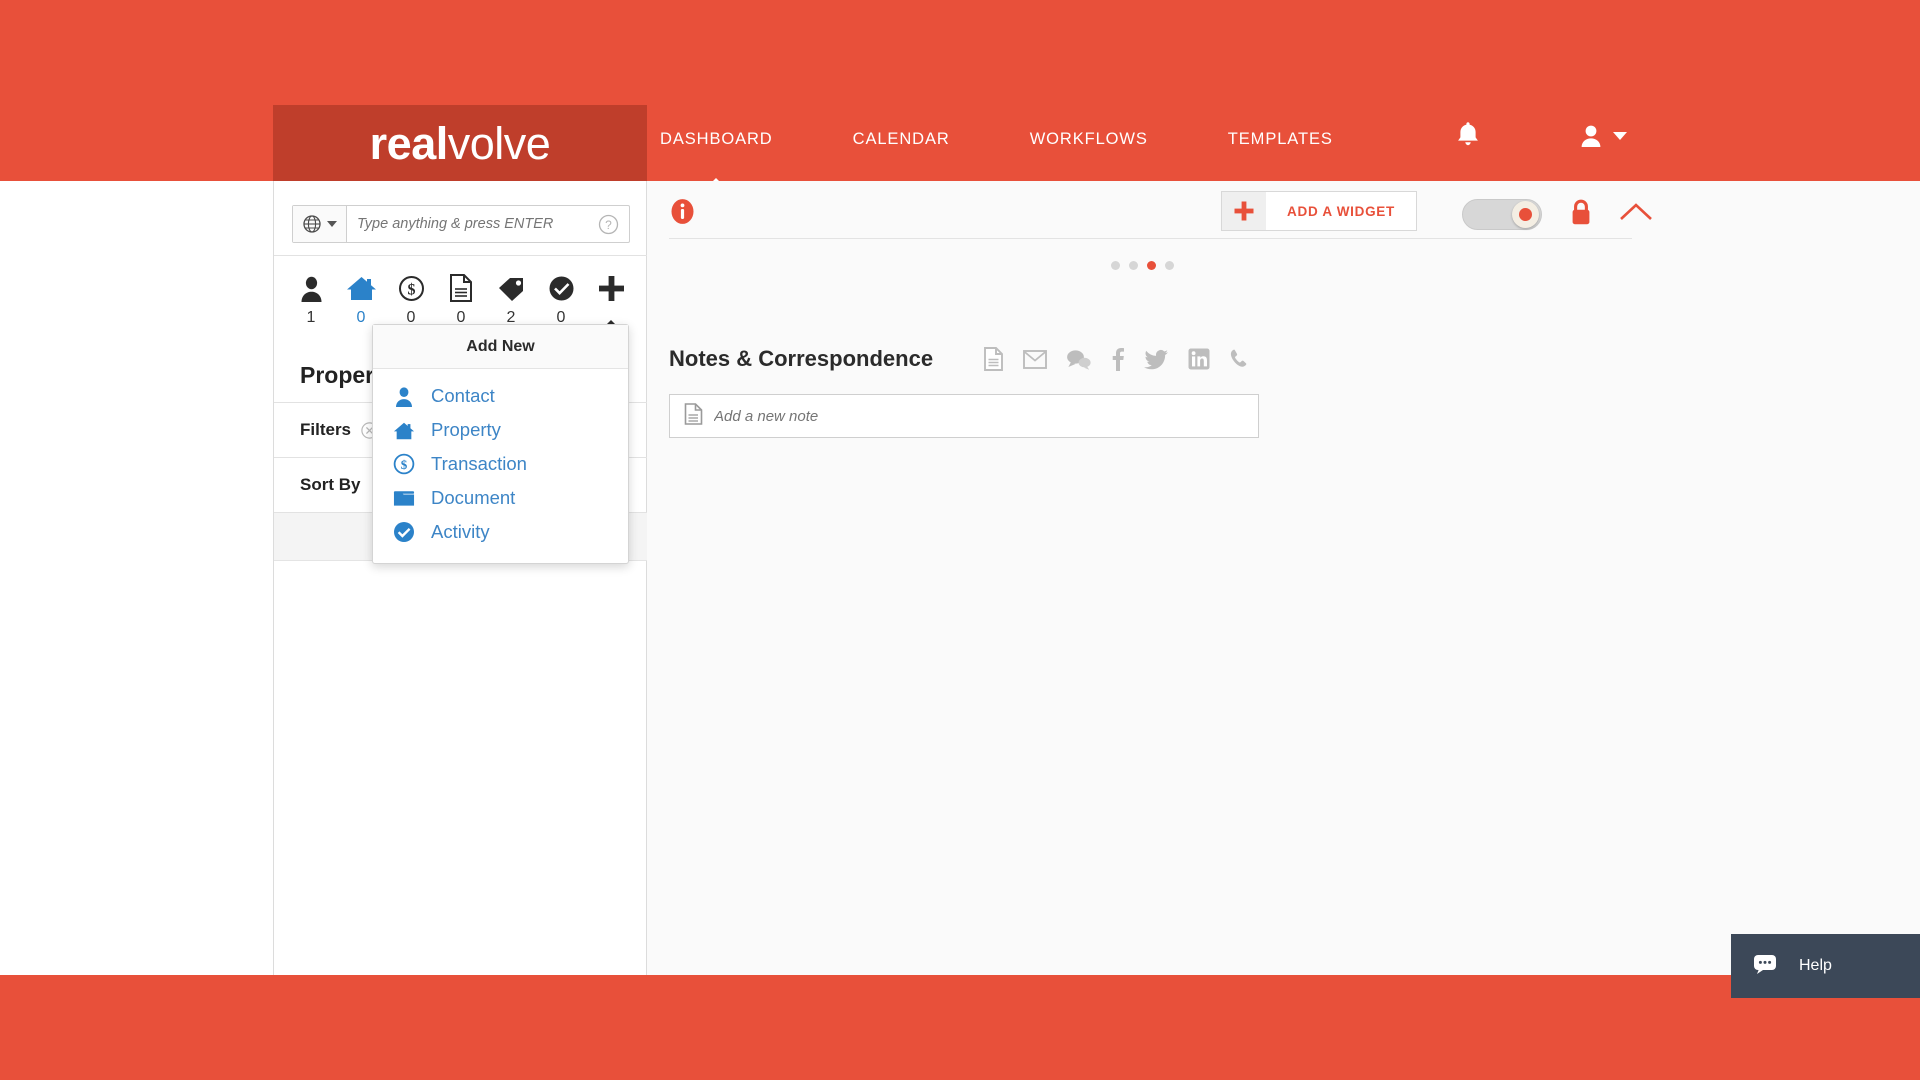 This screenshot has width=1920, height=1080. I want to click on record-icon-property: 0, so click(361, 299).